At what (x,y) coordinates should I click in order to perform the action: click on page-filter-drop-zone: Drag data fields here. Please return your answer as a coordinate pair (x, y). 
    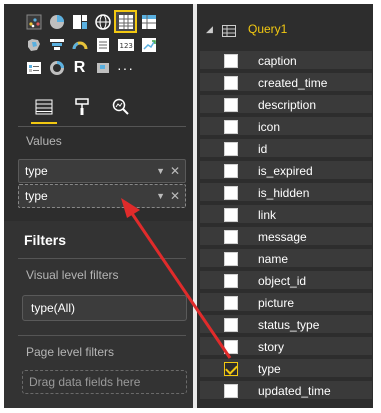
    Looking at the image, I should click on (104, 382).